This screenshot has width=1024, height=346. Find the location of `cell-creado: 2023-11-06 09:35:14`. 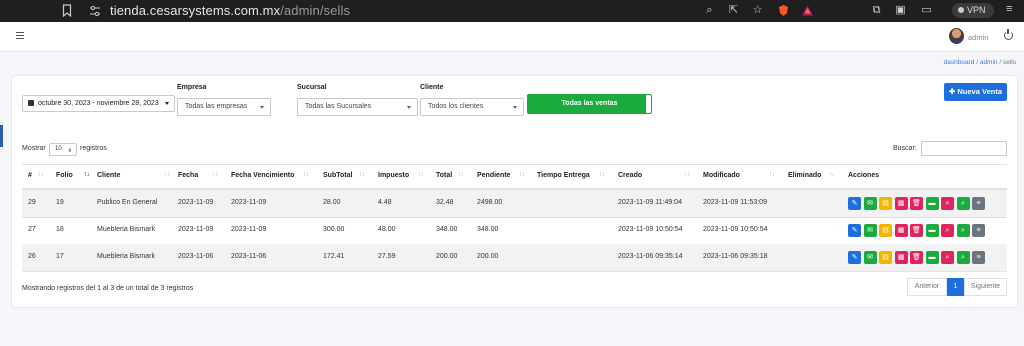

cell-creado: 2023-11-06 09:35:14 is located at coordinates (650, 256).